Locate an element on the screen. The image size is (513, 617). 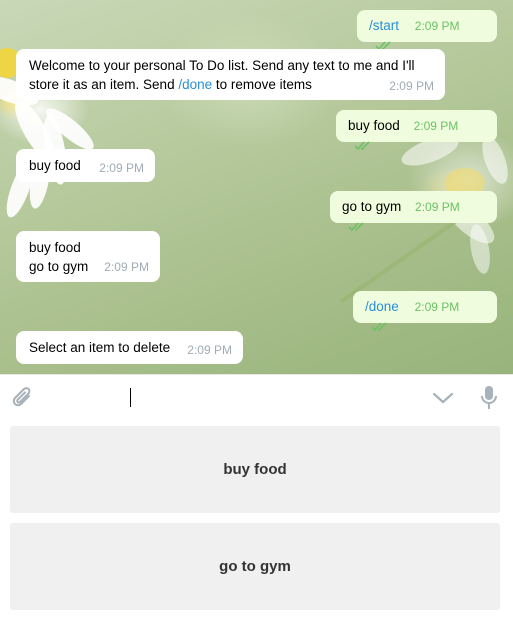
message-text-line1: buy food is located at coordinates (55, 247).